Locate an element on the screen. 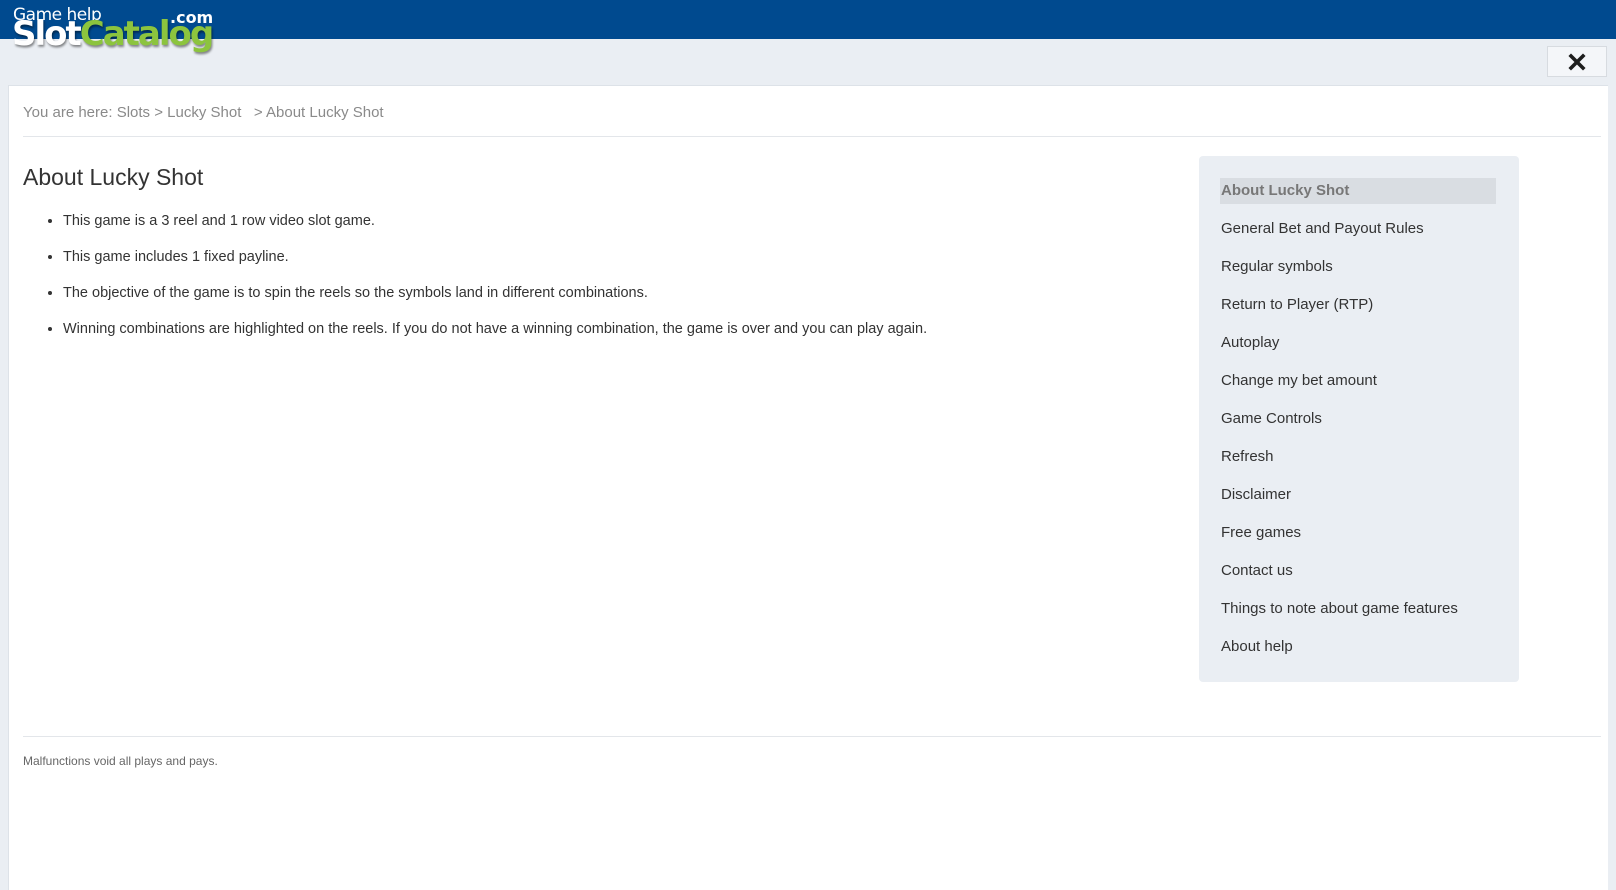  sidebar-item-label: Disclaimer is located at coordinates (1256, 494).